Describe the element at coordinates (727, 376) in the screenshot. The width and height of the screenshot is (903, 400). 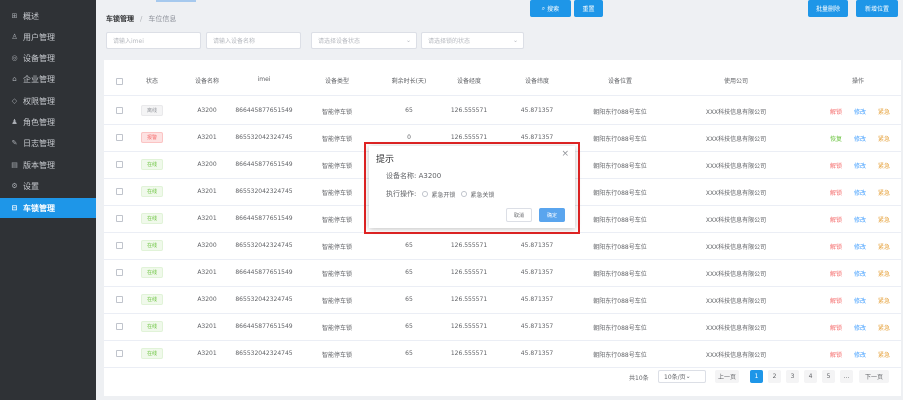
I see `prev-page-button: 上一页` at that location.